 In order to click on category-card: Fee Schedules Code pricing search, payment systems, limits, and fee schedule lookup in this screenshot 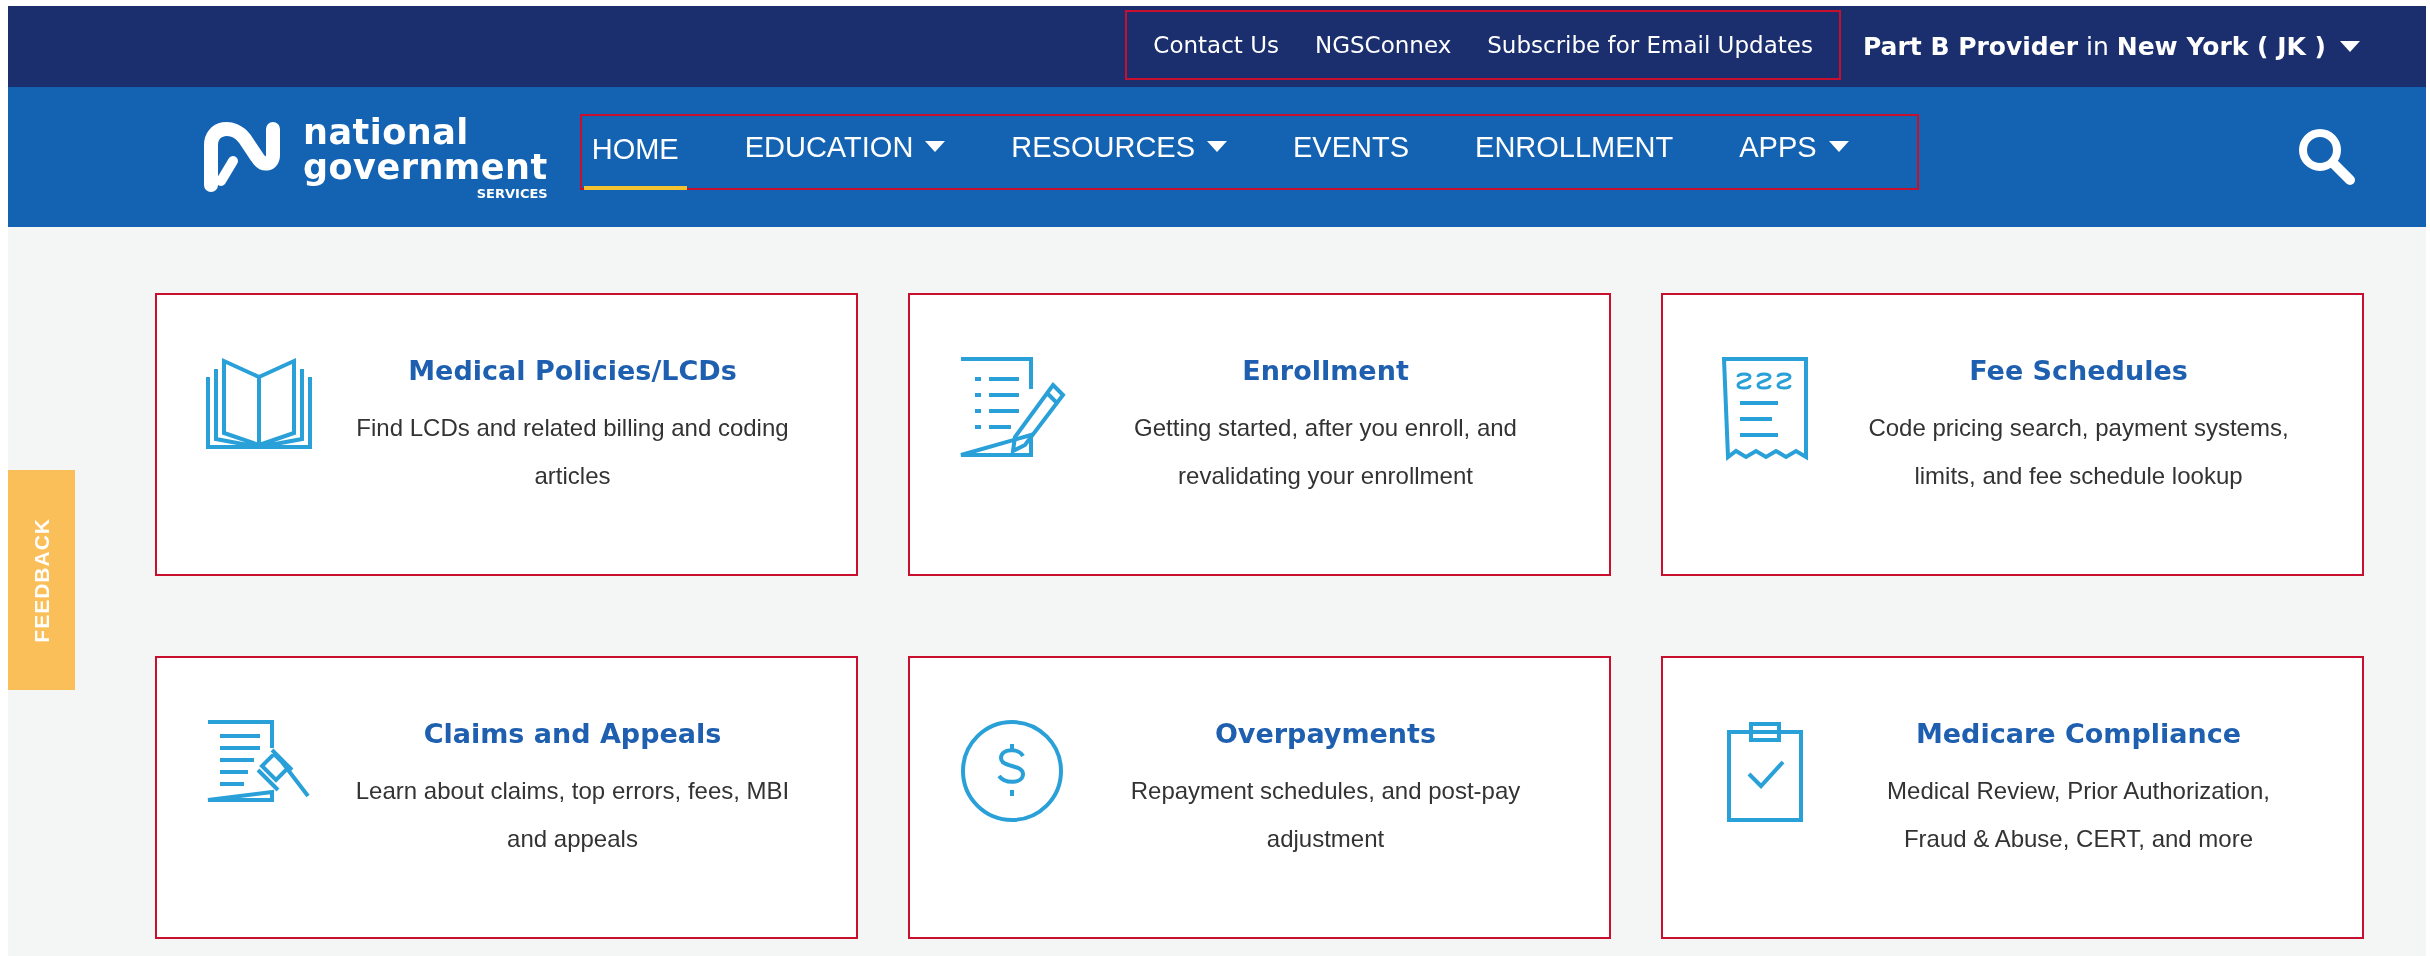, I will do `click(2012, 434)`.